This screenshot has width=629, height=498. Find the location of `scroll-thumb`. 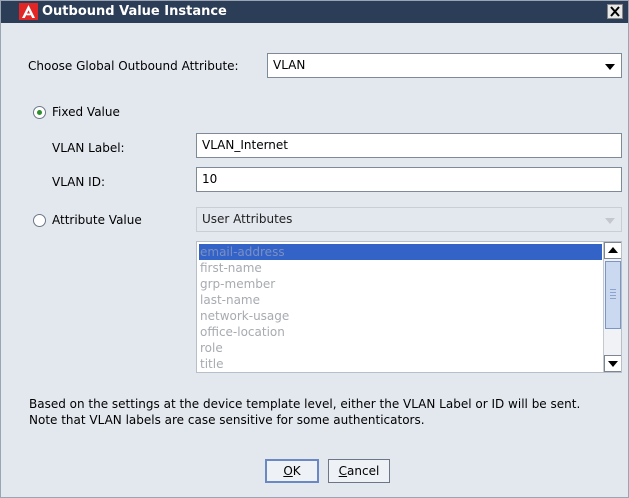

scroll-thumb is located at coordinates (613, 295).